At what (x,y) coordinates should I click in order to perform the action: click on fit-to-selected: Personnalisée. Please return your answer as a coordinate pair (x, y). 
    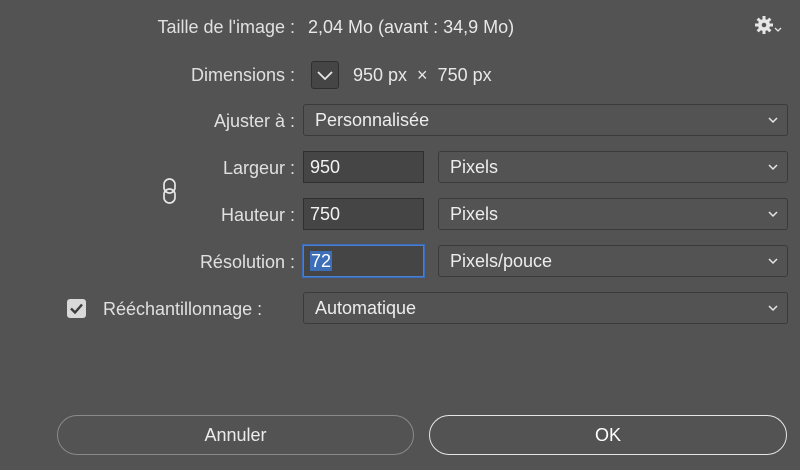
    Looking at the image, I should click on (372, 120).